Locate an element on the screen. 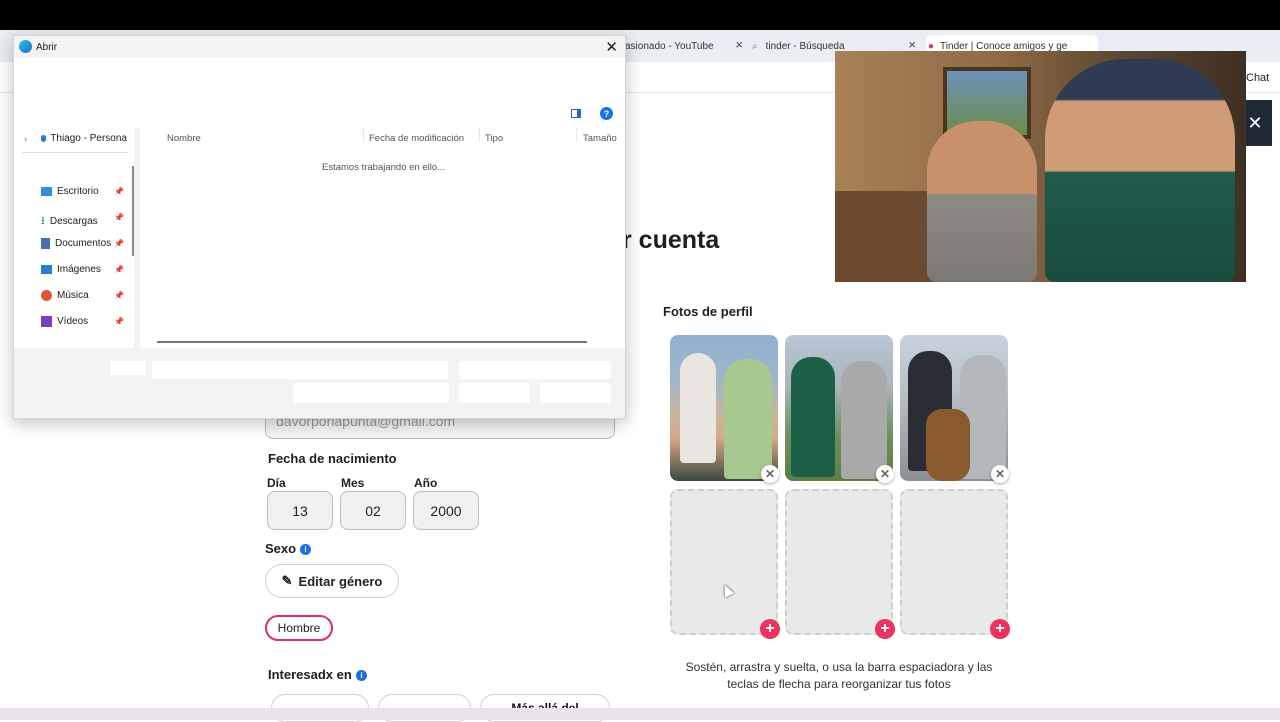  nav-item-label: Vídeos is located at coordinates (73, 321).